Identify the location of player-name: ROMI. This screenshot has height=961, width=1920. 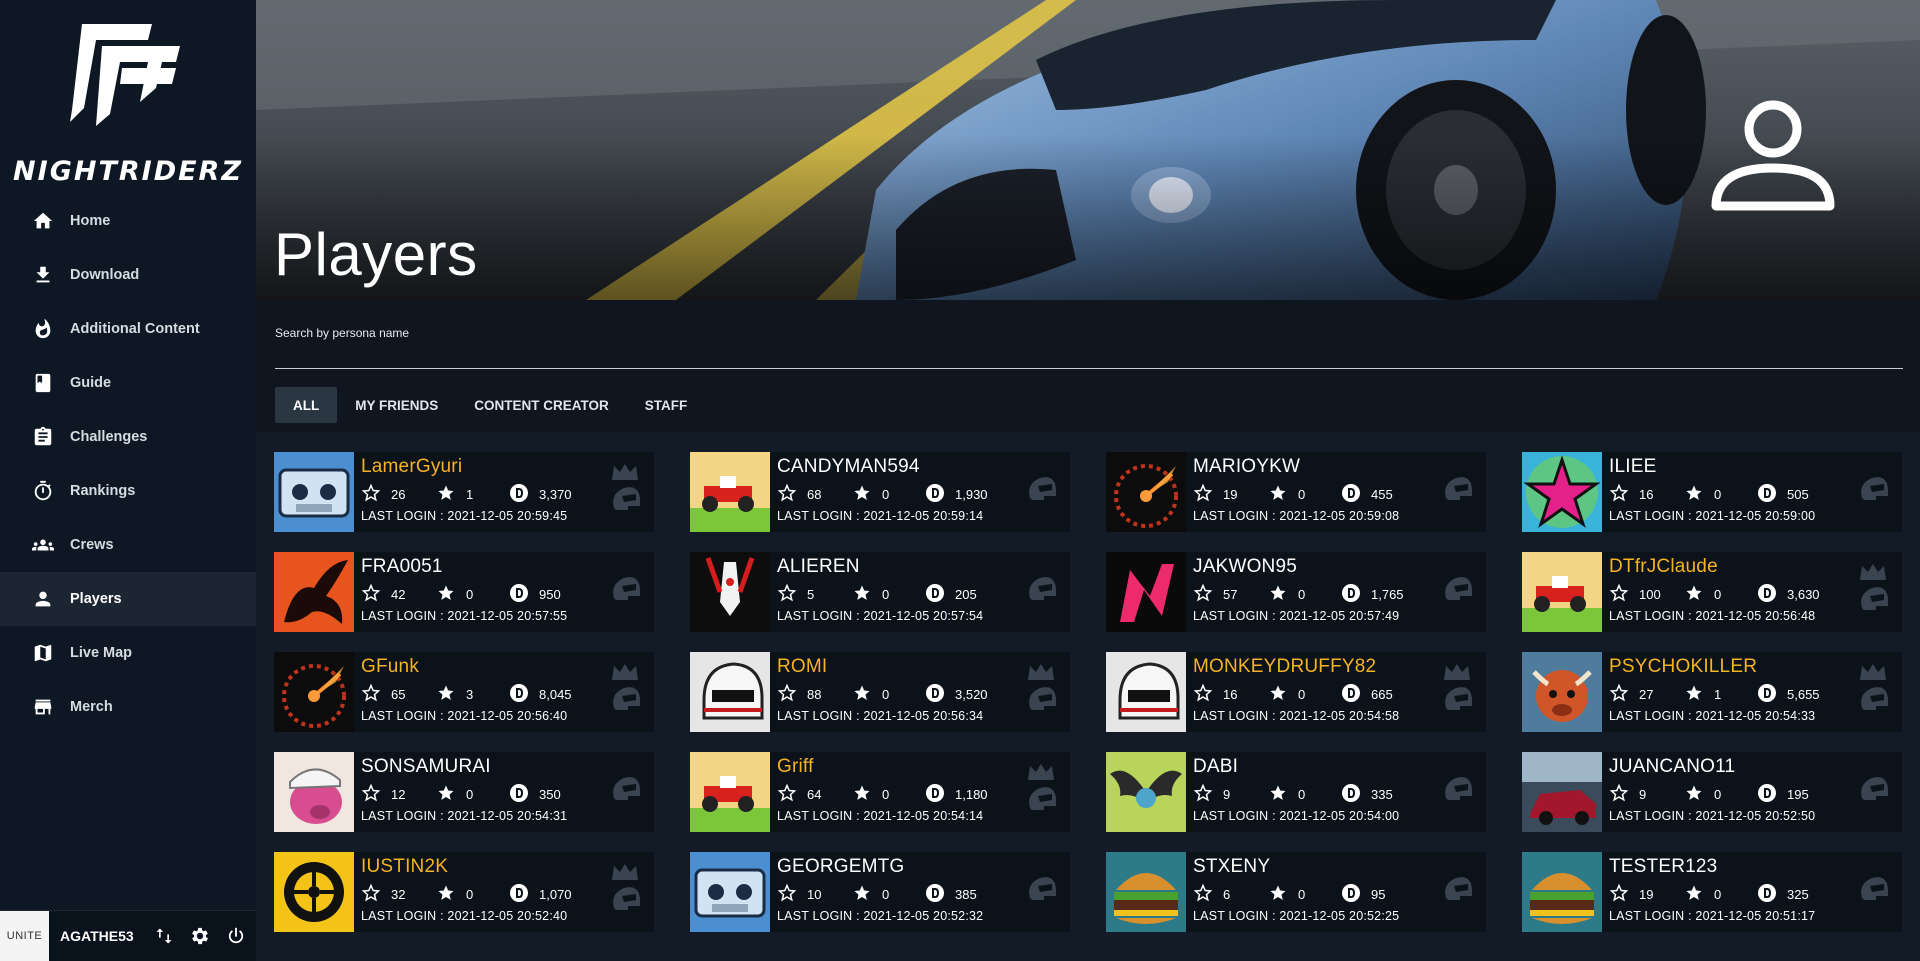
(802, 667).